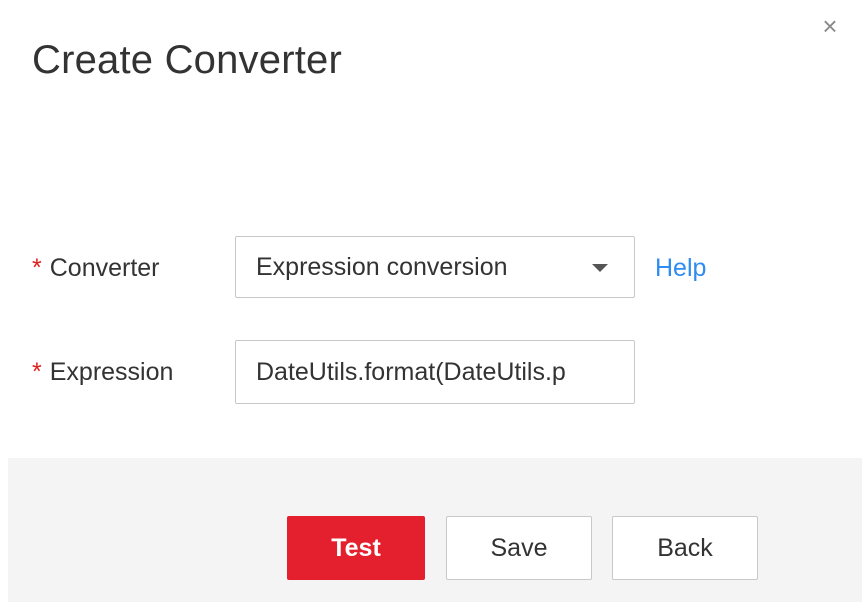  Describe the element at coordinates (685, 548) in the screenshot. I see `back-button: Back` at that location.